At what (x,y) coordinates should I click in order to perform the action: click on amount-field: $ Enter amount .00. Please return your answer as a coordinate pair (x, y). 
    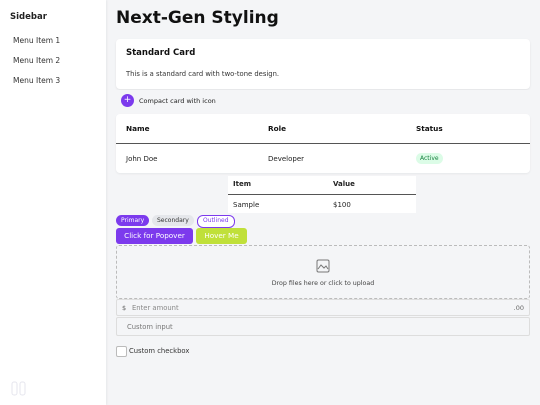
    Looking at the image, I should click on (323, 307).